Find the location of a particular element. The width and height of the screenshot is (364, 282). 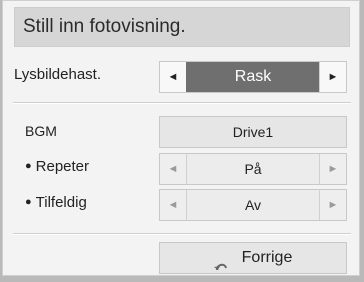

back-button: Forrige is located at coordinates (253, 258).